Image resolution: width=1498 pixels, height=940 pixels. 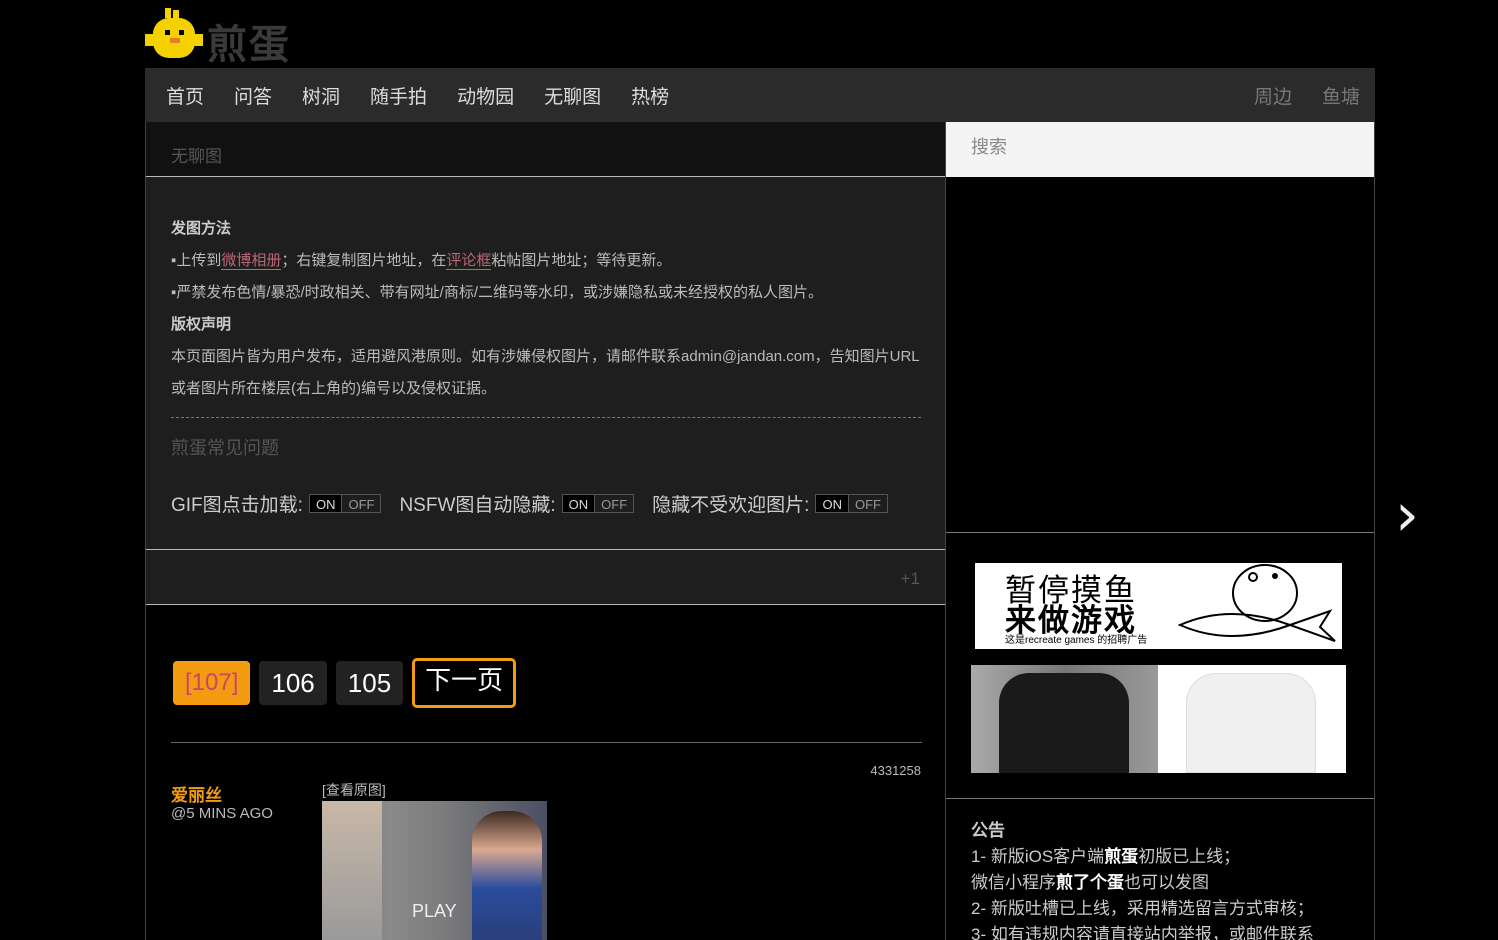 What do you see at coordinates (477, 505) in the screenshot?
I see `nsfw-toggle-label: NSFW图自动隐藏:` at bounding box center [477, 505].